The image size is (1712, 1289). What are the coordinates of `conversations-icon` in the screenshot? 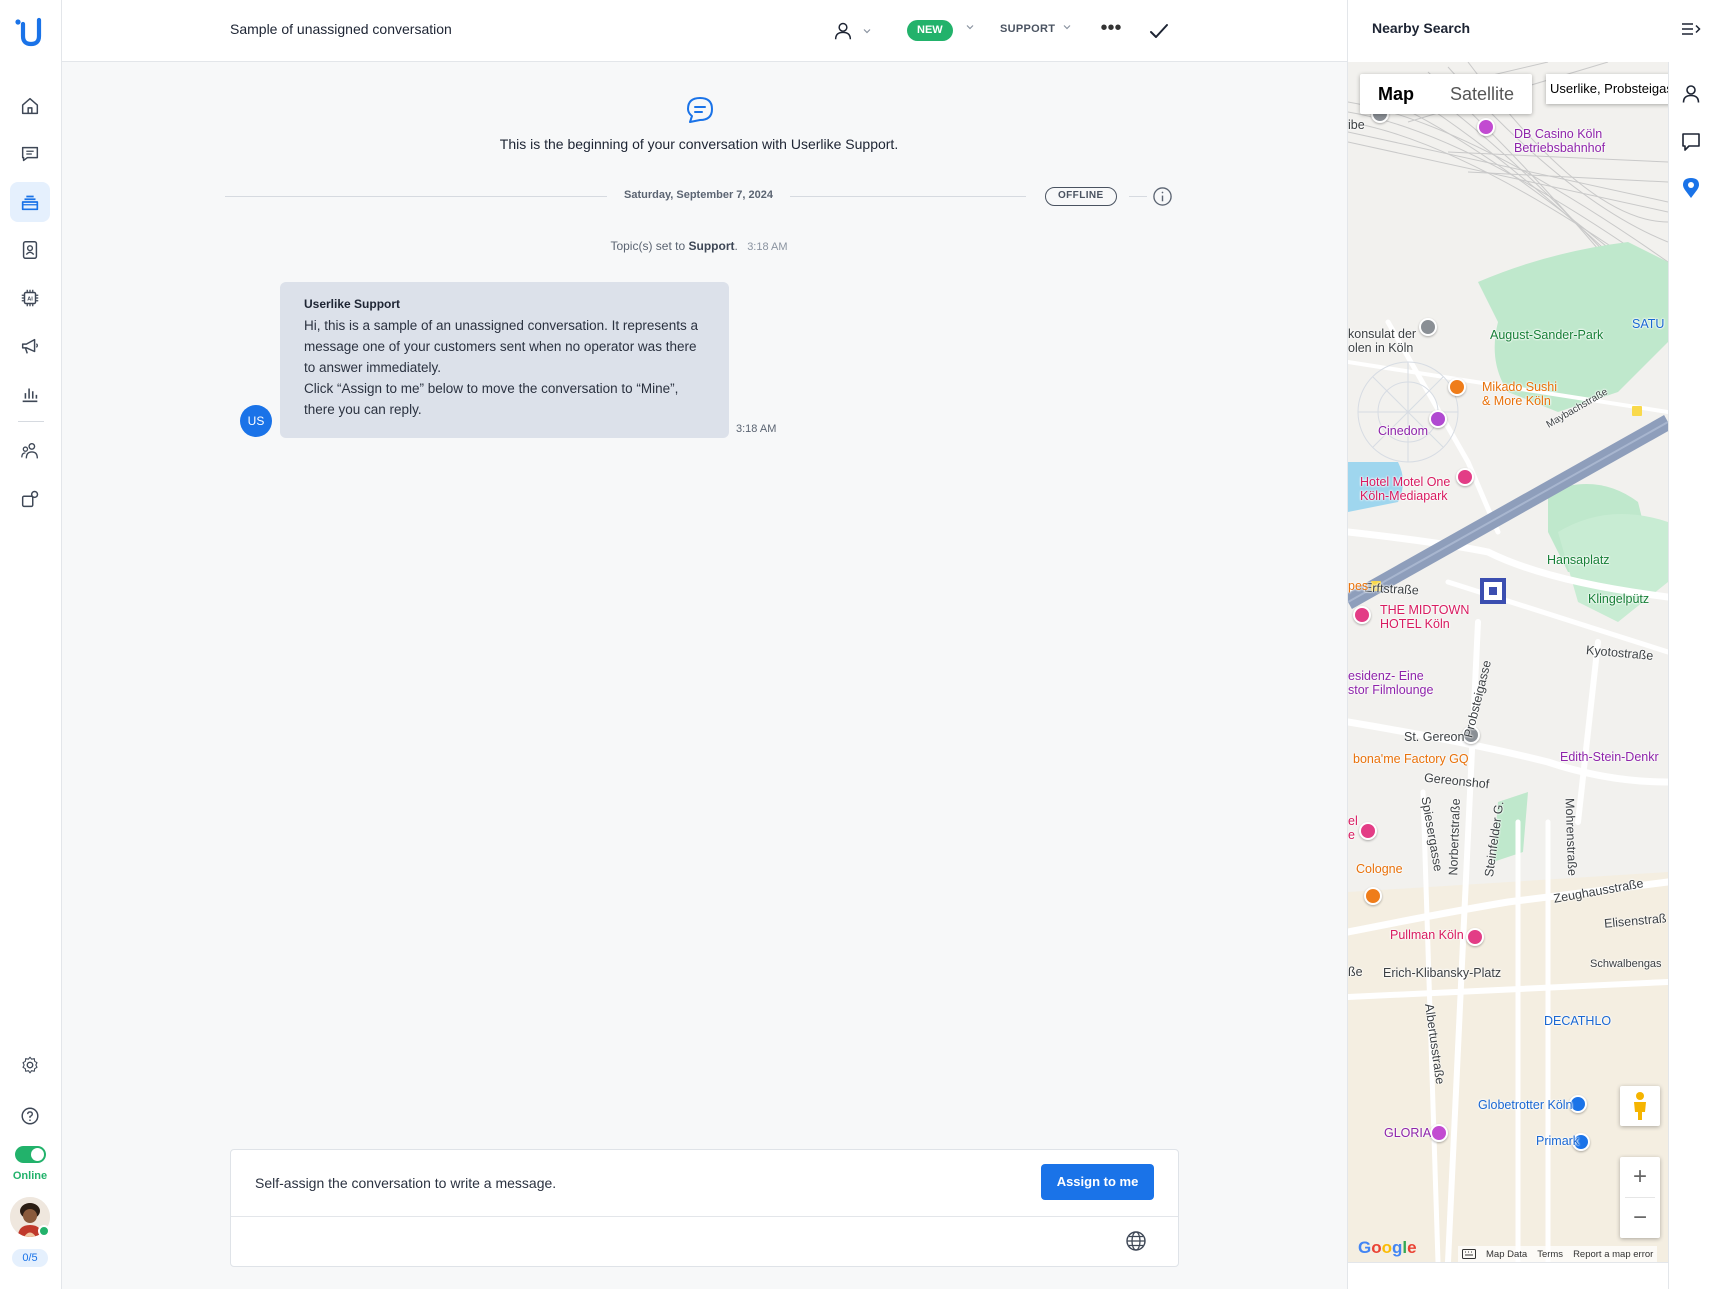 It's located at (30, 154).